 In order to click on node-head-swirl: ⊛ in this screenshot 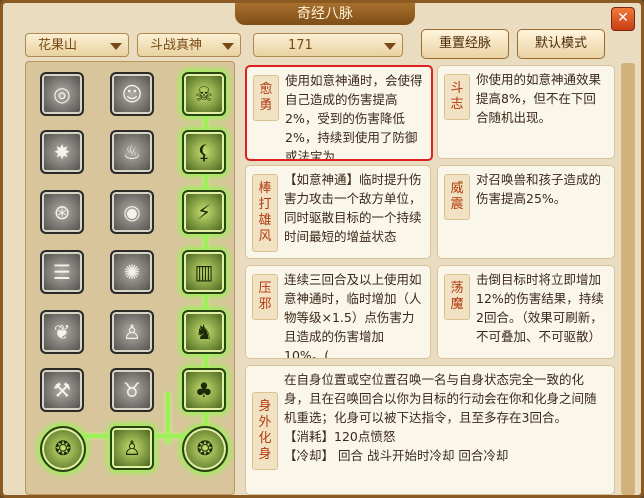, I will do `click(62, 212)`.